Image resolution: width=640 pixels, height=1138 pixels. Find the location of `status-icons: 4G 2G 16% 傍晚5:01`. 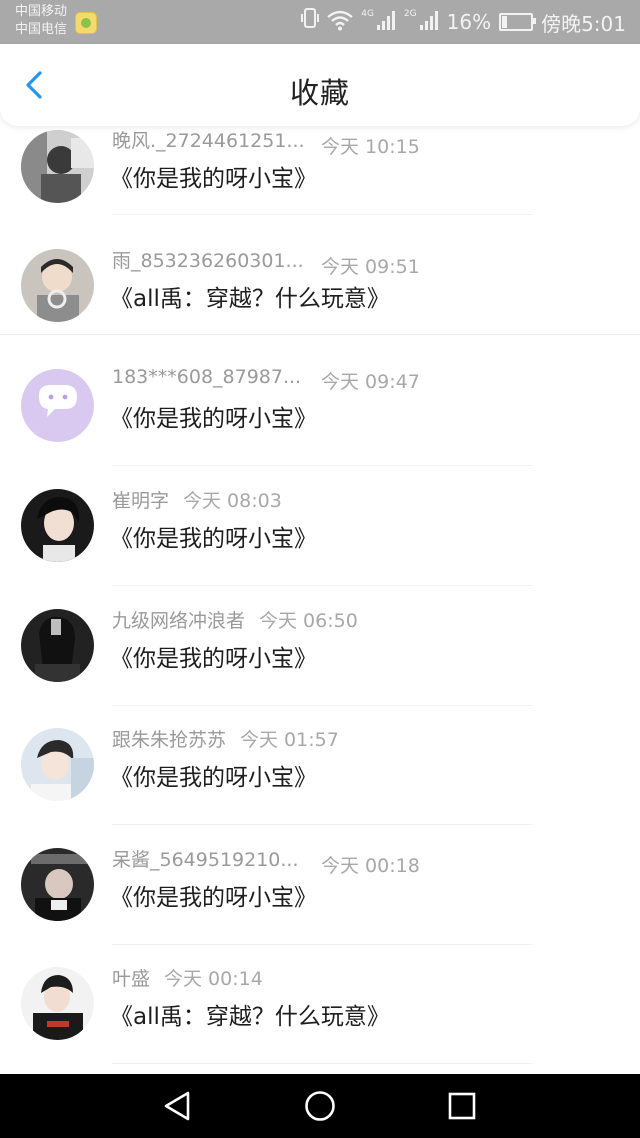

status-icons: 4G 2G 16% 傍晚5:01 is located at coordinates (463, 22).